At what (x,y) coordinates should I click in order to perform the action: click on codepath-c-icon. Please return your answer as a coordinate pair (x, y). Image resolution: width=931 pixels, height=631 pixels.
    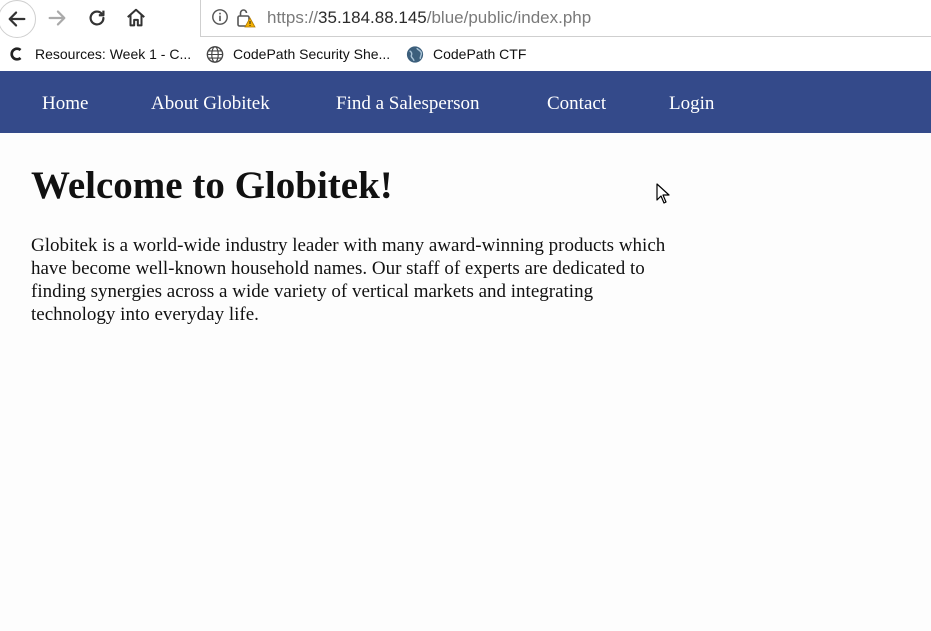
    Looking at the image, I should click on (17, 54).